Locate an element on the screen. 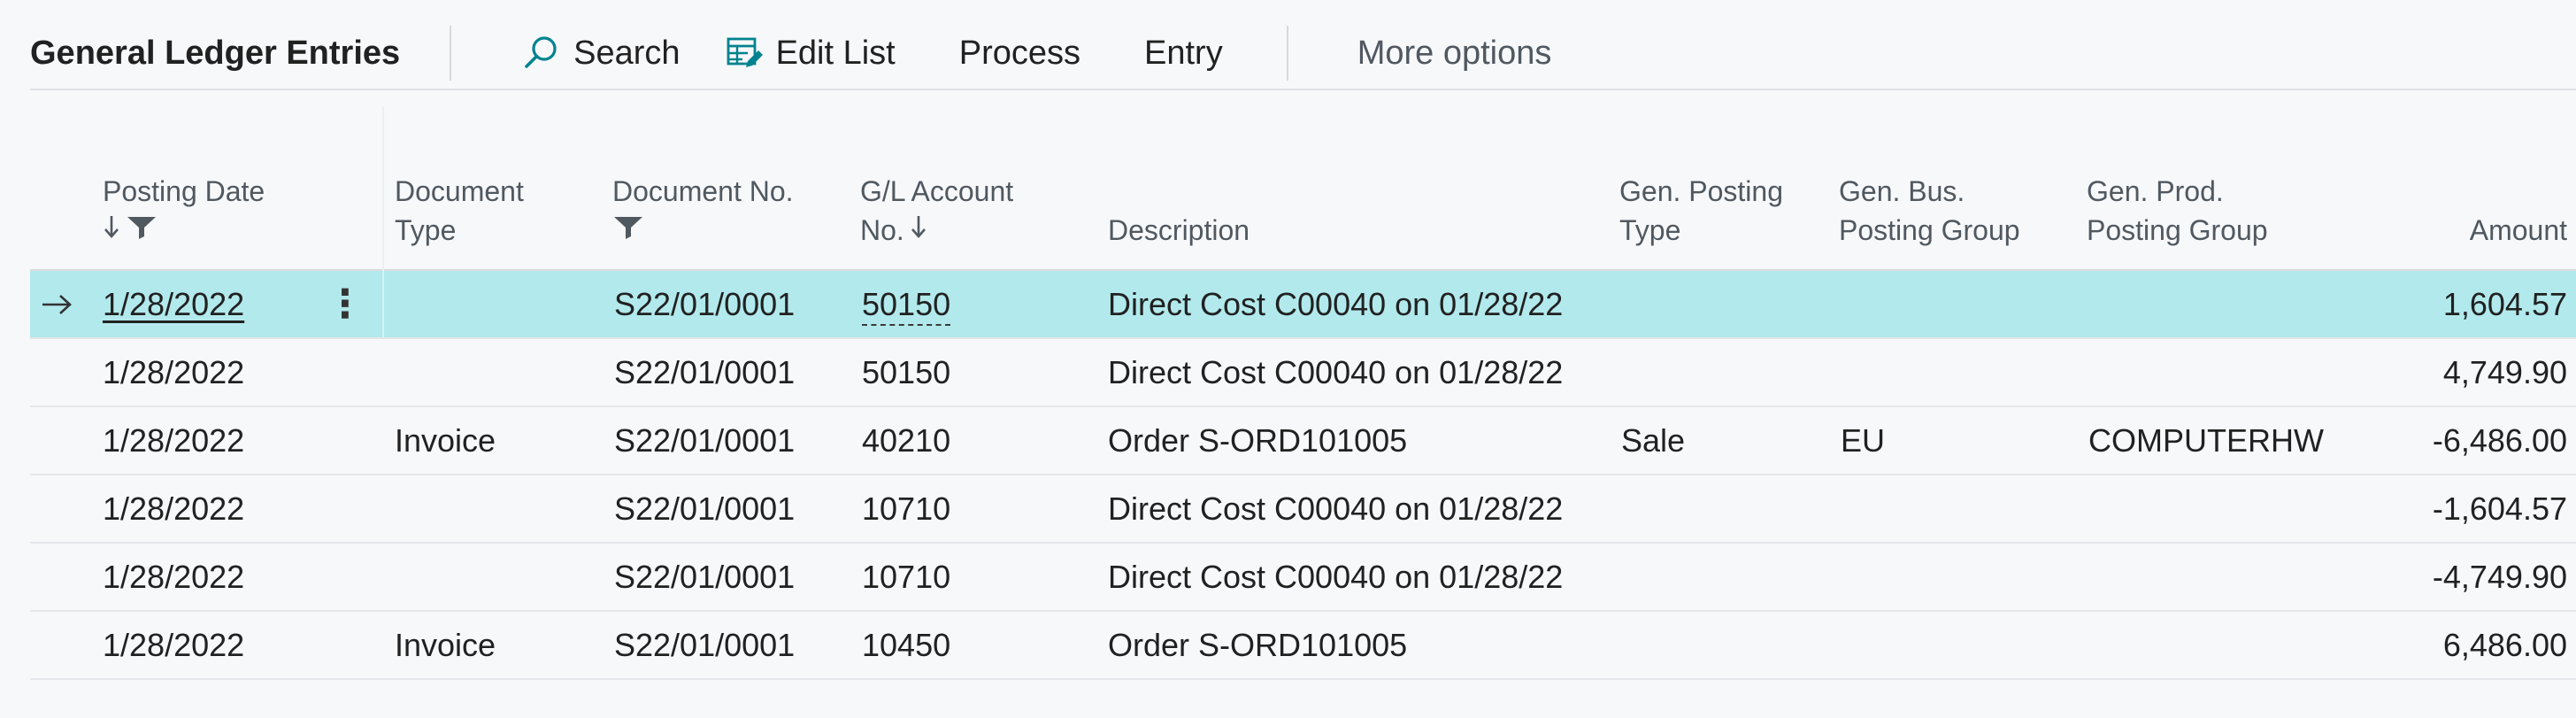 This screenshot has width=2576, height=718. gen-posting-type-cell: Sale is located at coordinates (1653, 440).